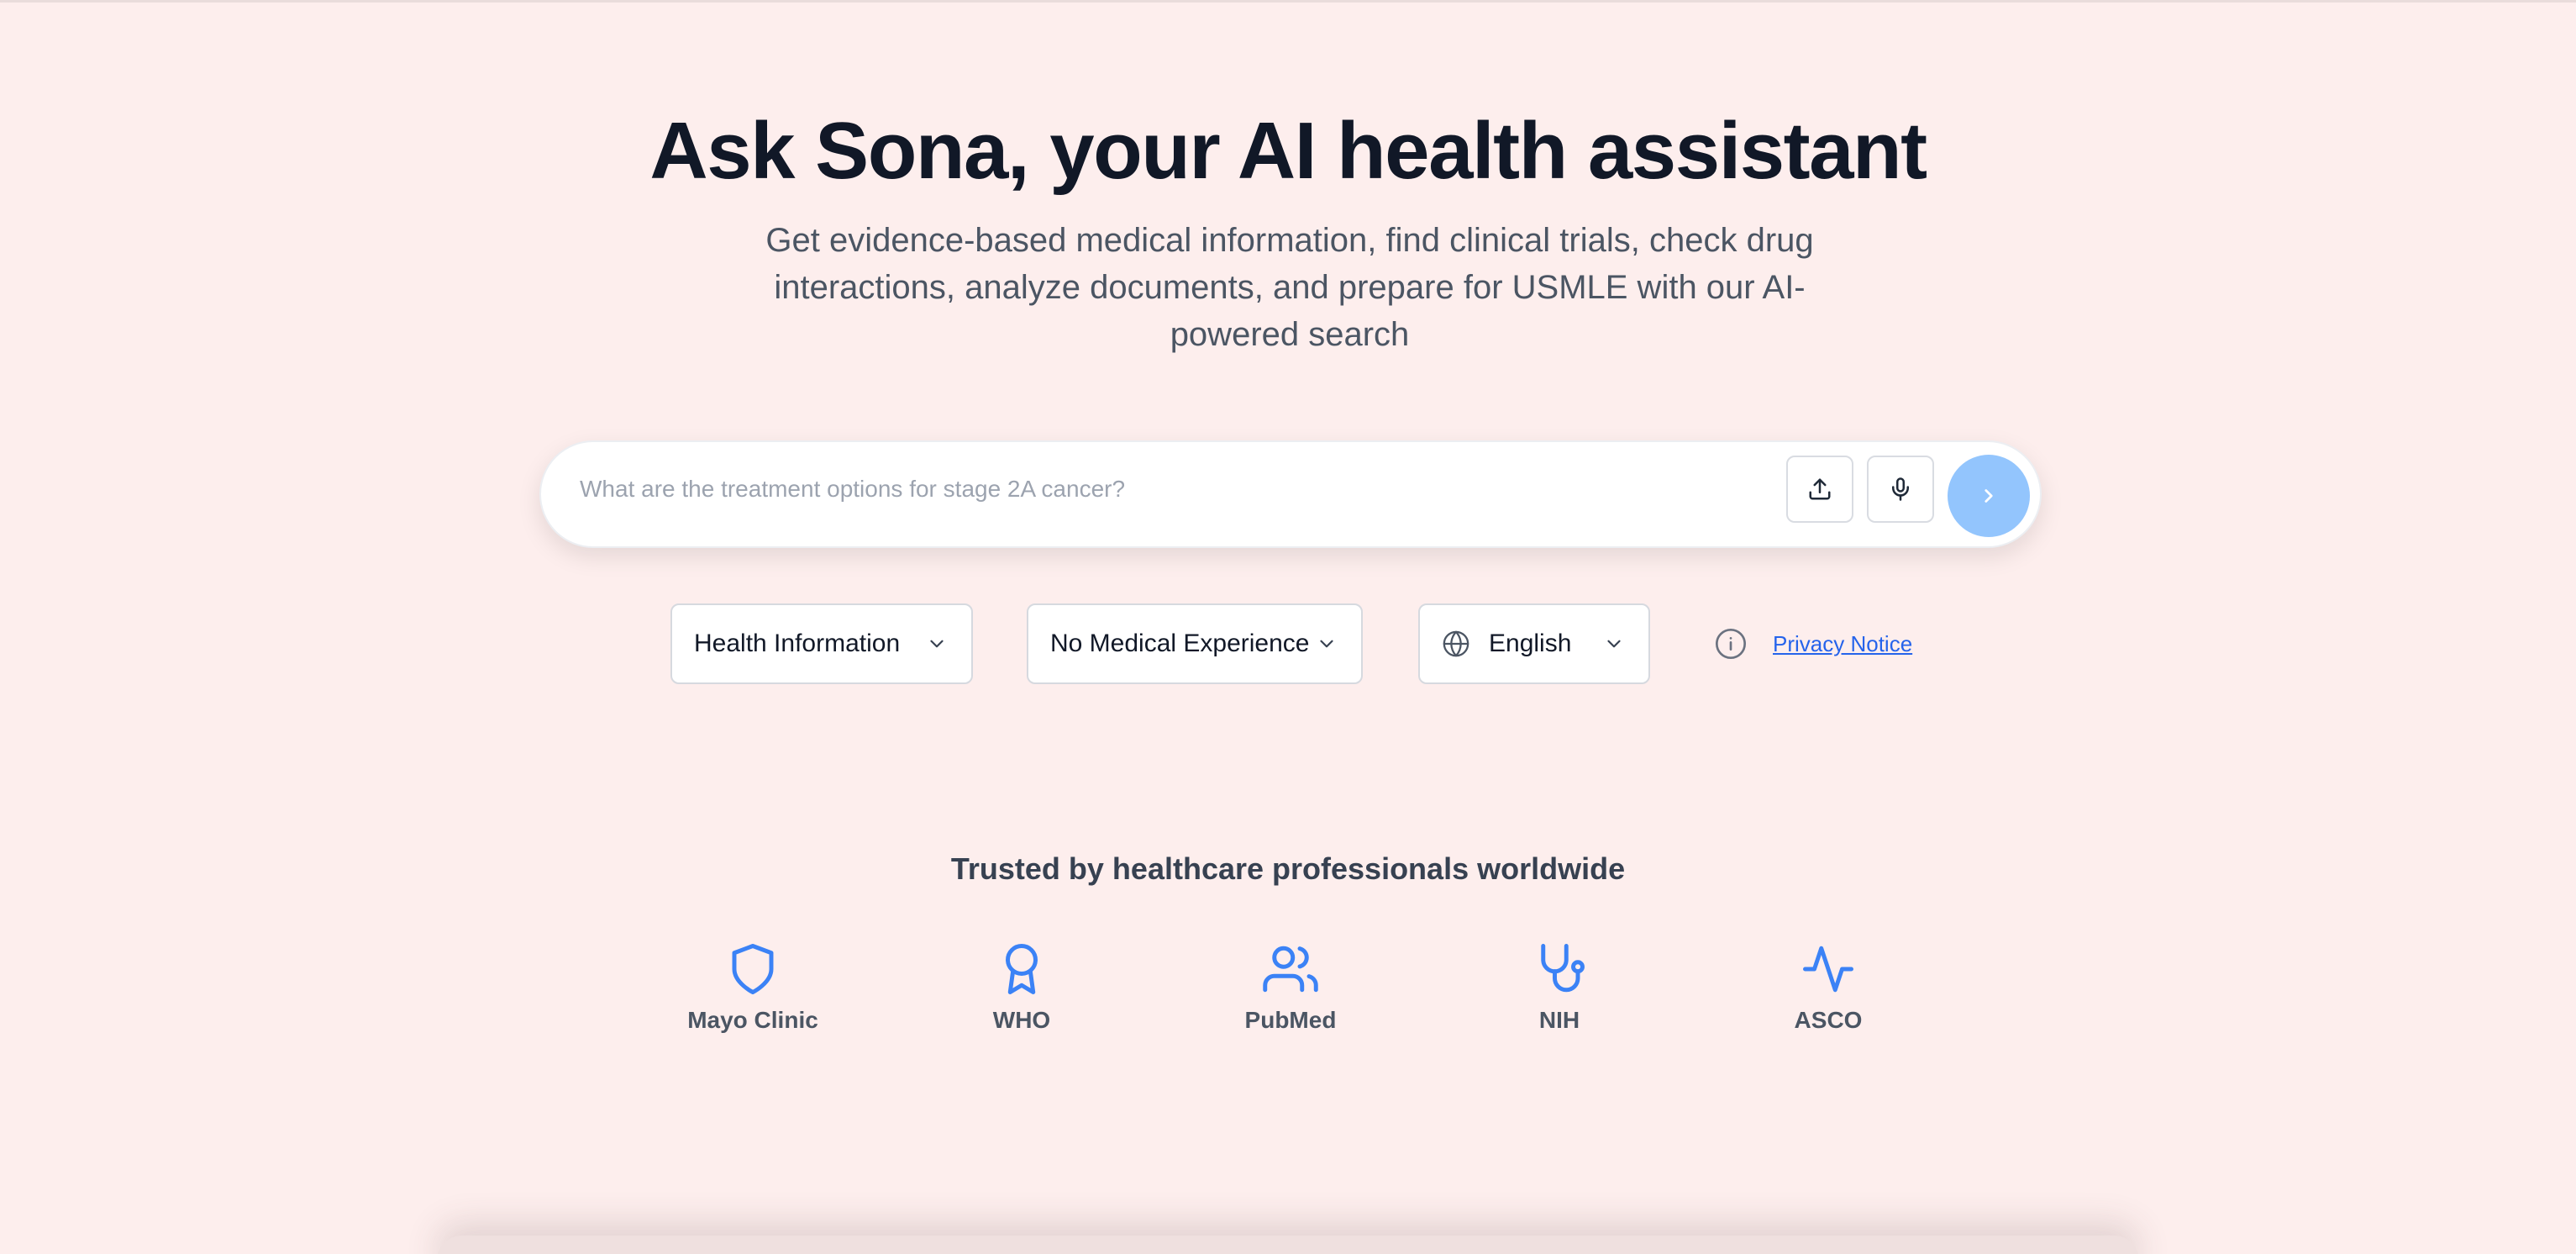  Describe the element at coordinates (1022, 1020) in the screenshot. I see `partner-name: WHO` at that location.